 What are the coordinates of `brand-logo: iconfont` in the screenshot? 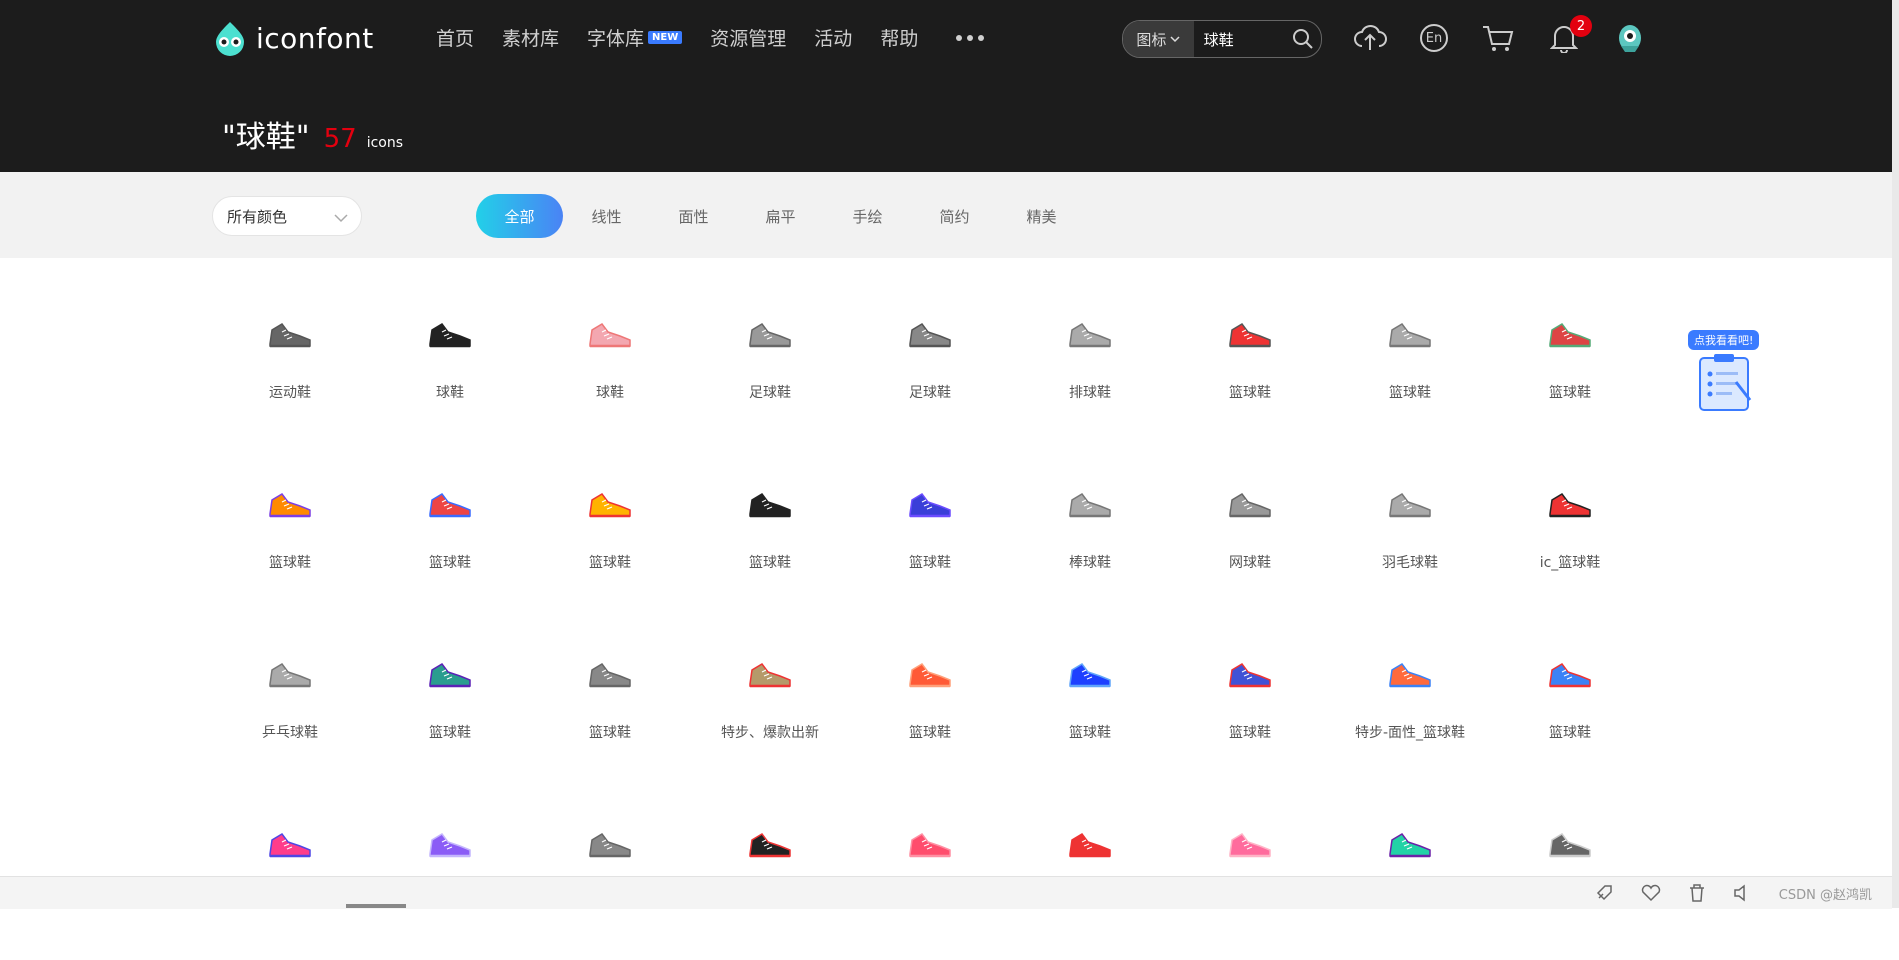 It's located at (293, 38).